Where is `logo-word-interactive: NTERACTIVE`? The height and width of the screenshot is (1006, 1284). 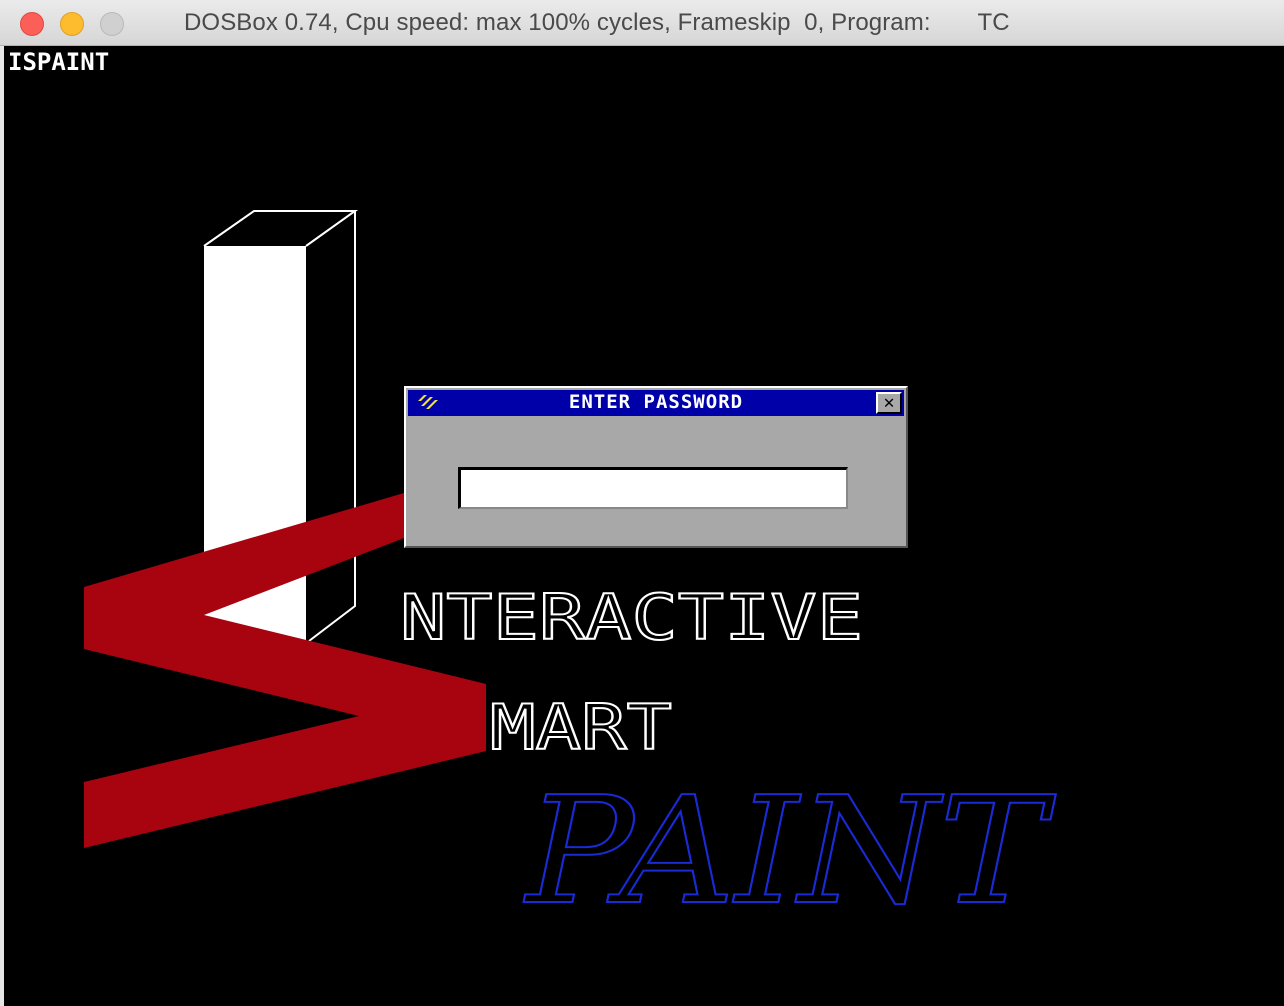 logo-word-interactive: NTERACTIVE is located at coordinates (631, 617).